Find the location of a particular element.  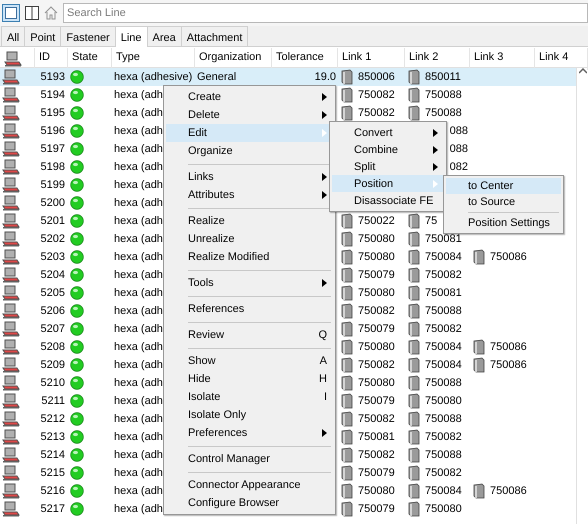

menu-item: Configure Browser is located at coordinates (249, 503).